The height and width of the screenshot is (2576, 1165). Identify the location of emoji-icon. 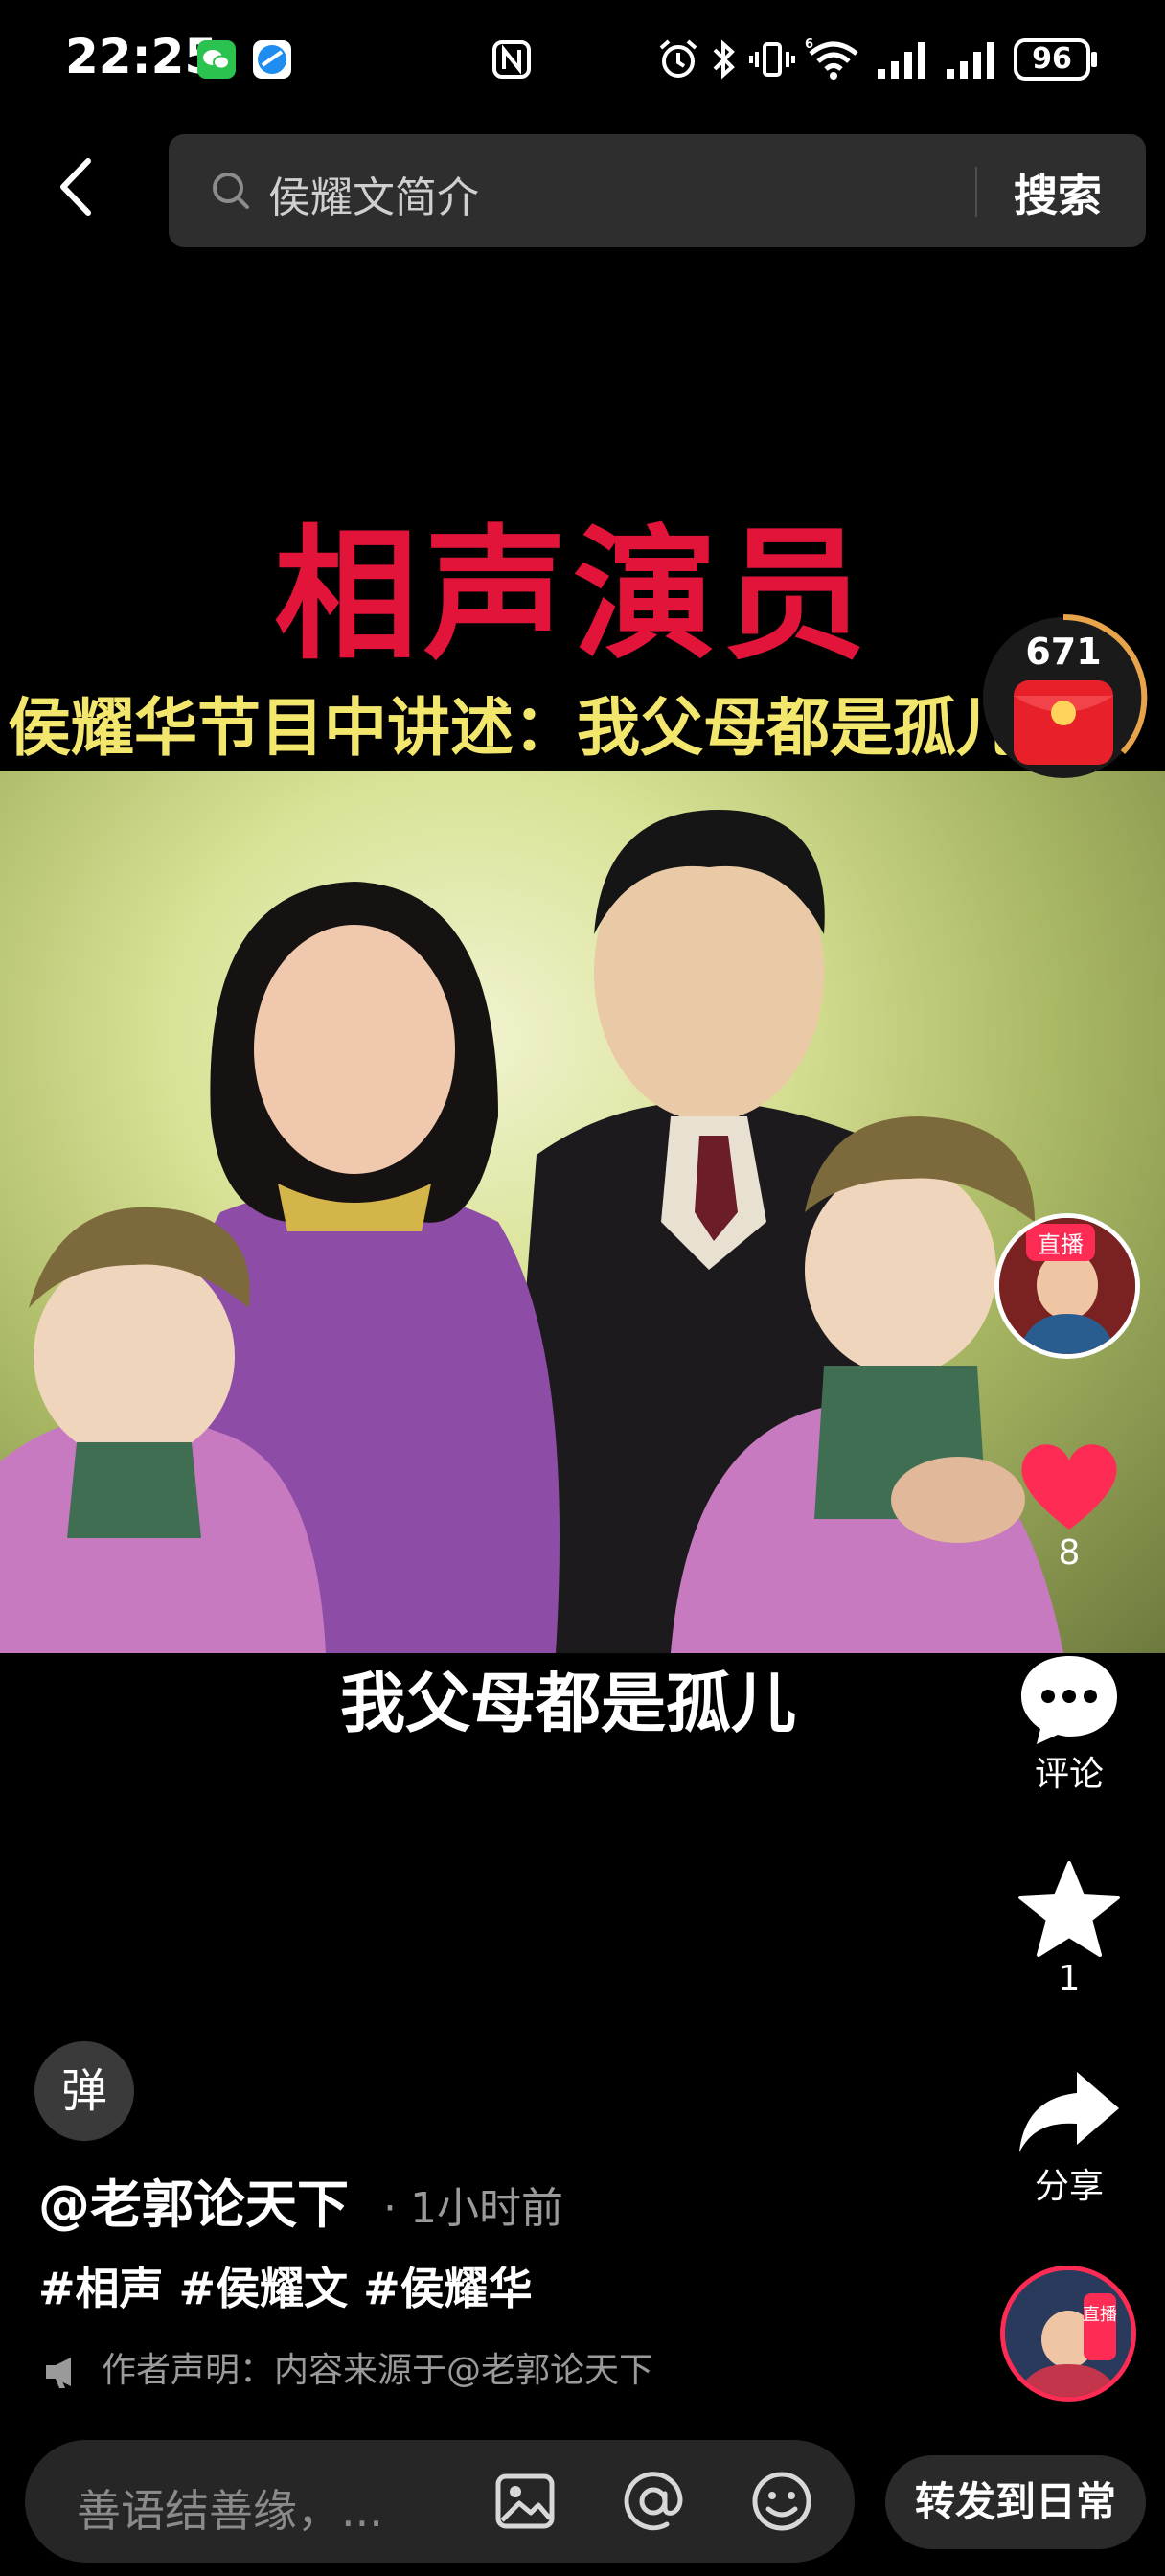
(781, 2501).